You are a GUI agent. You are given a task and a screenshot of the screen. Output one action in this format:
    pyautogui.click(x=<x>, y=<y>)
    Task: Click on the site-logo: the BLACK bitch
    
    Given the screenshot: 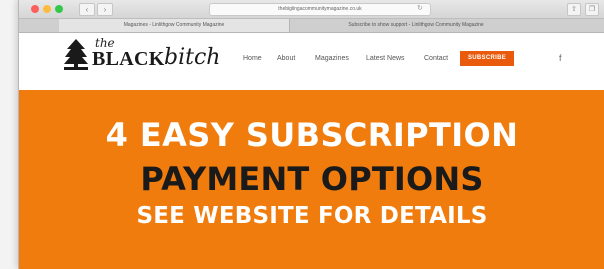 What is the action you would take?
    pyautogui.click(x=166, y=56)
    